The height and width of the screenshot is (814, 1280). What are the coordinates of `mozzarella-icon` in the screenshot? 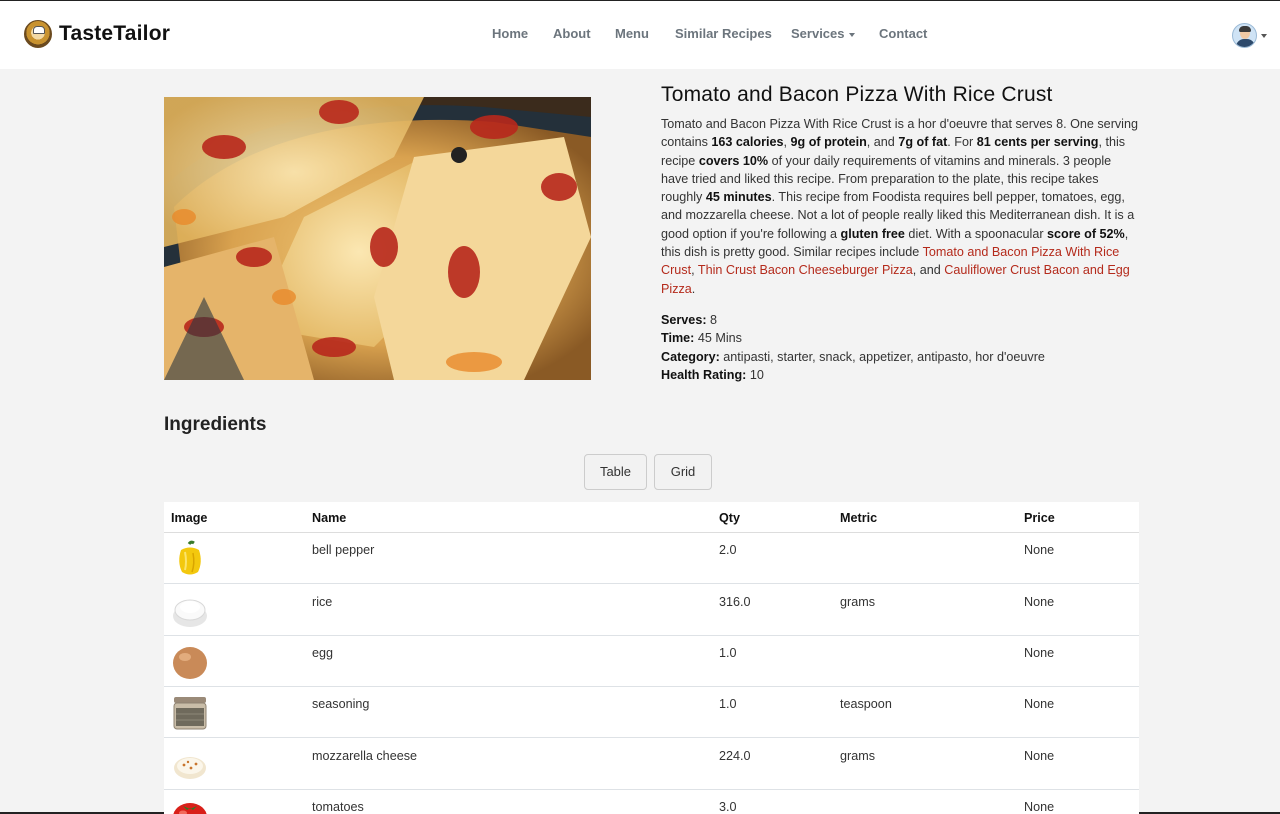 It's located at (190, 768).